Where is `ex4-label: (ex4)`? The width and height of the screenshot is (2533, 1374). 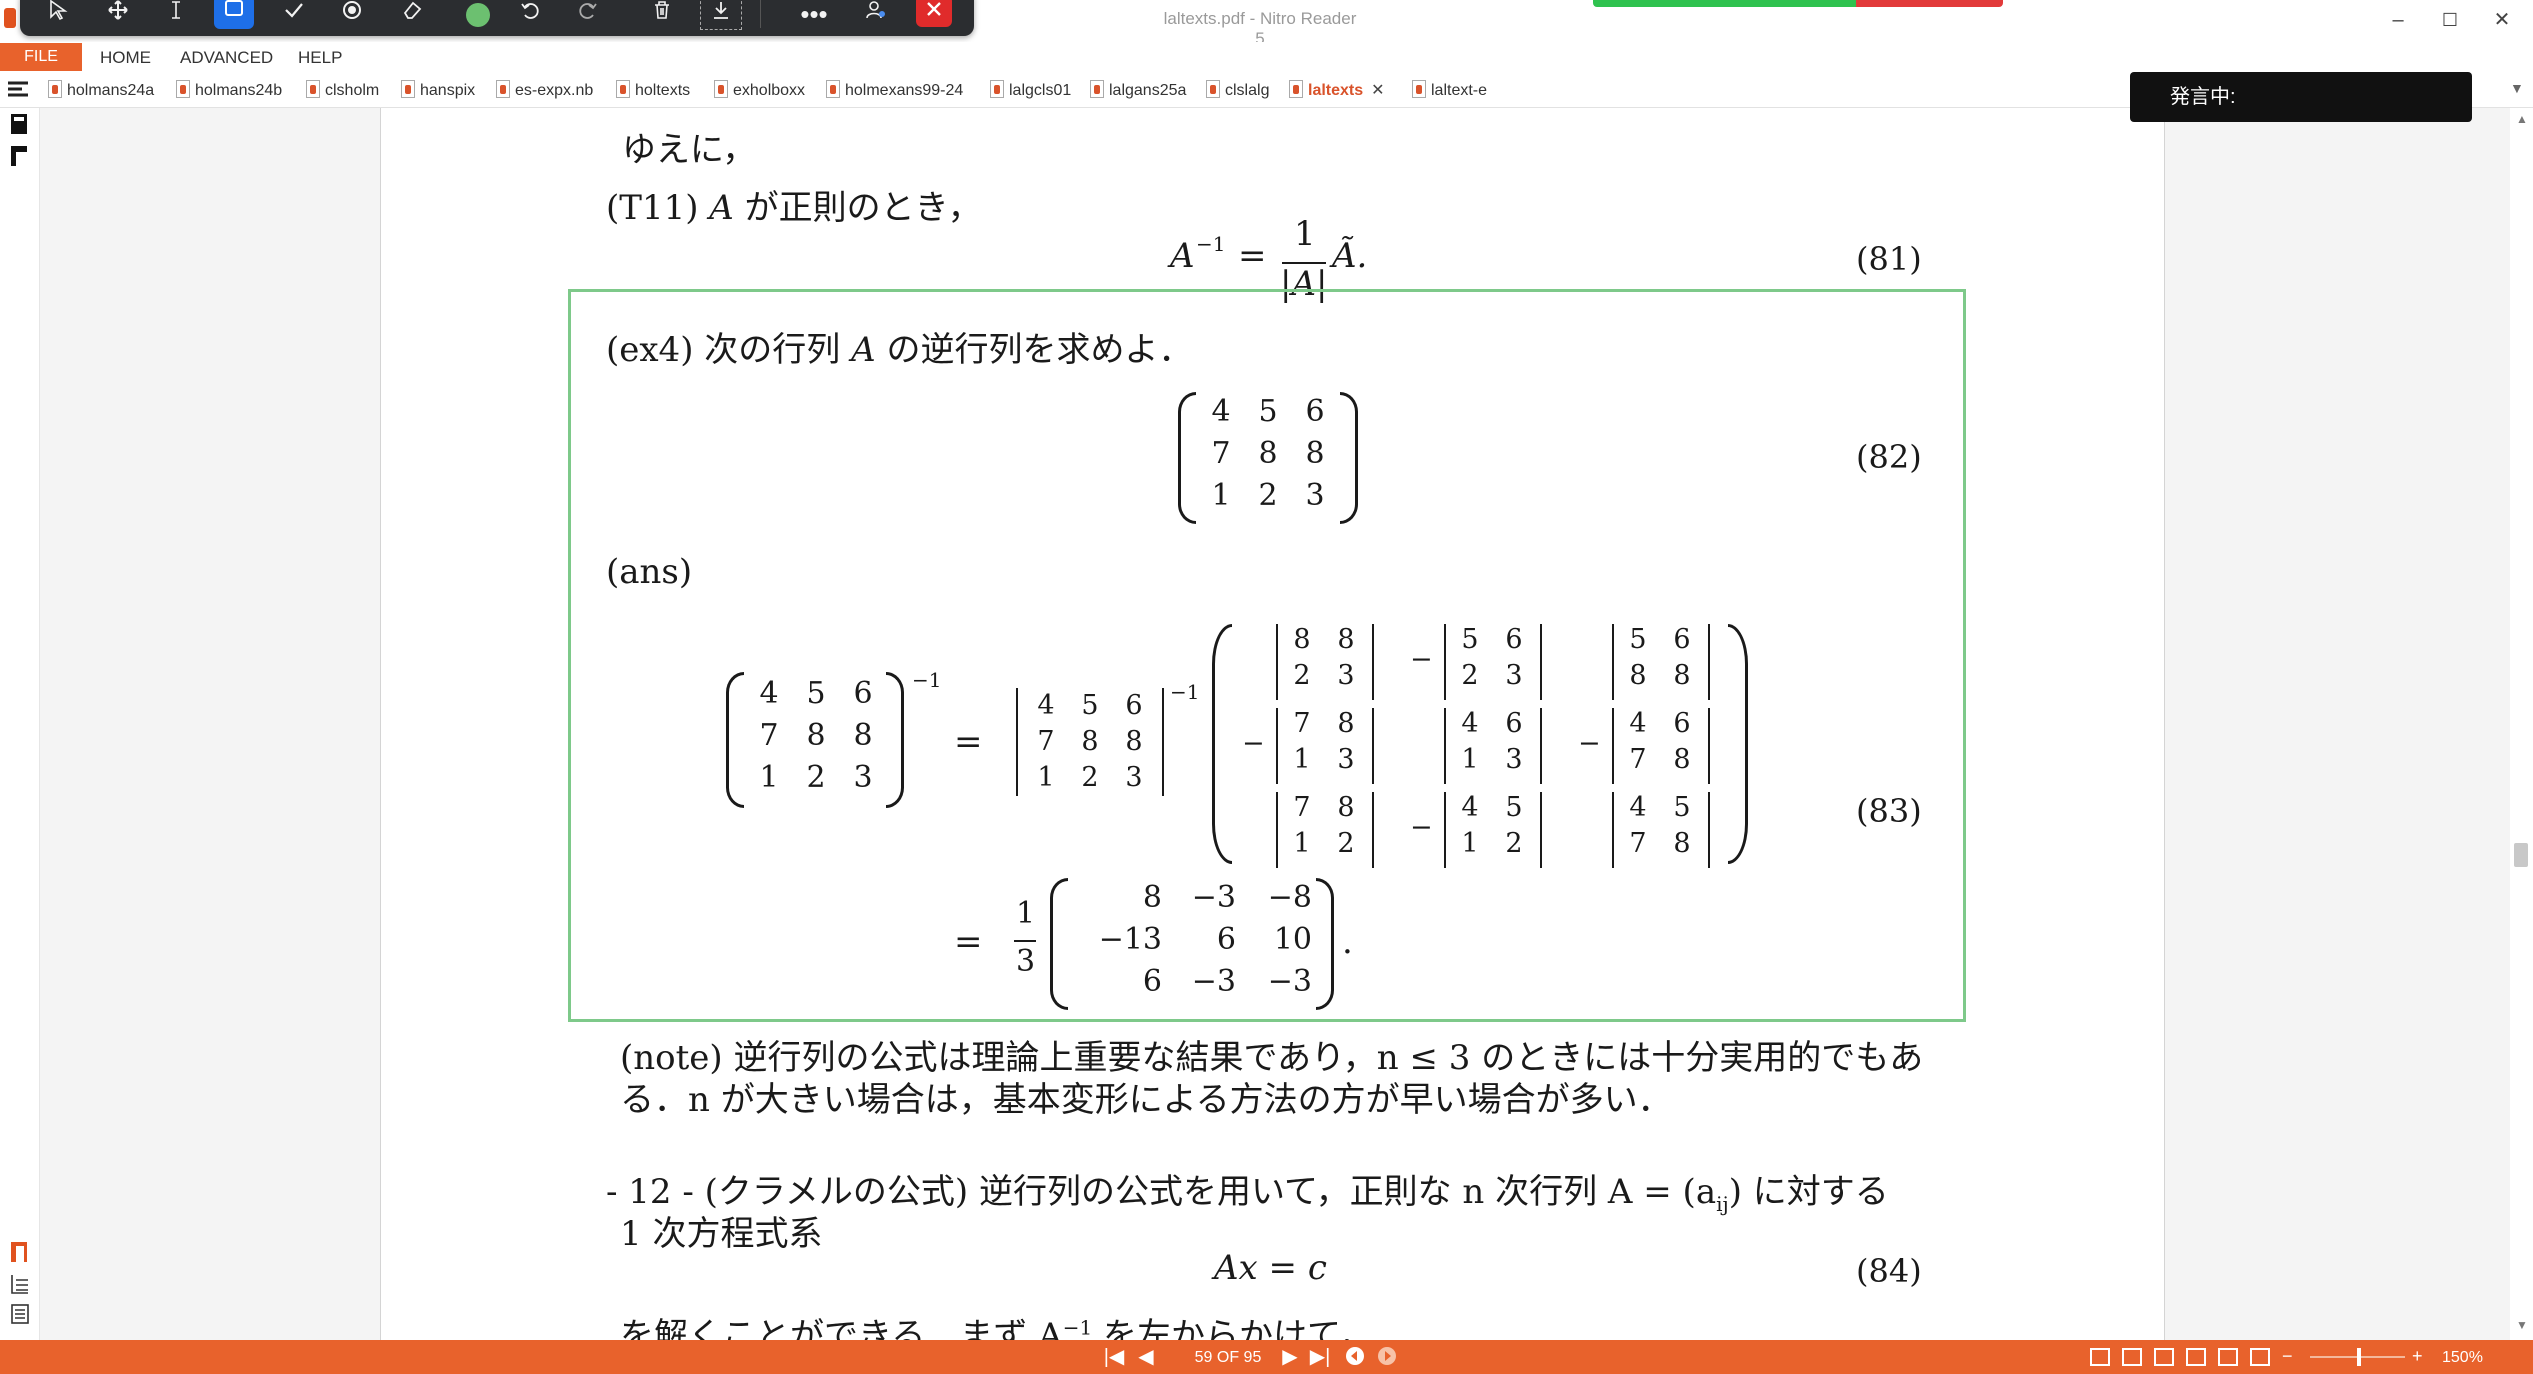 ex4-label: (ex4) is located at coordinates (650, 350).